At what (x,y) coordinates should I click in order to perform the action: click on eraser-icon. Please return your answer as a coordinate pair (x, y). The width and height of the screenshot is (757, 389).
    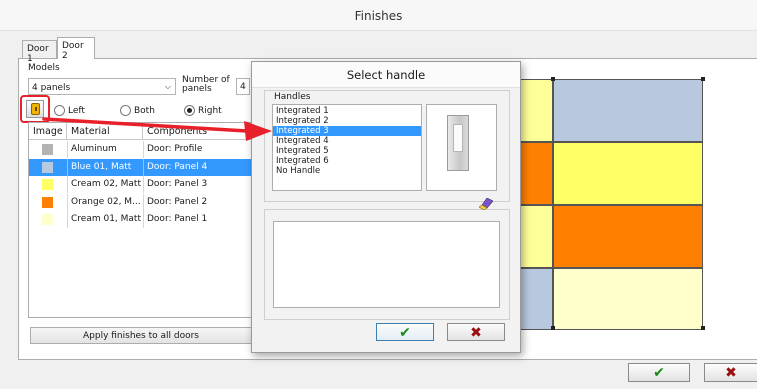
    Looking at the image, I should click on (486, 204).